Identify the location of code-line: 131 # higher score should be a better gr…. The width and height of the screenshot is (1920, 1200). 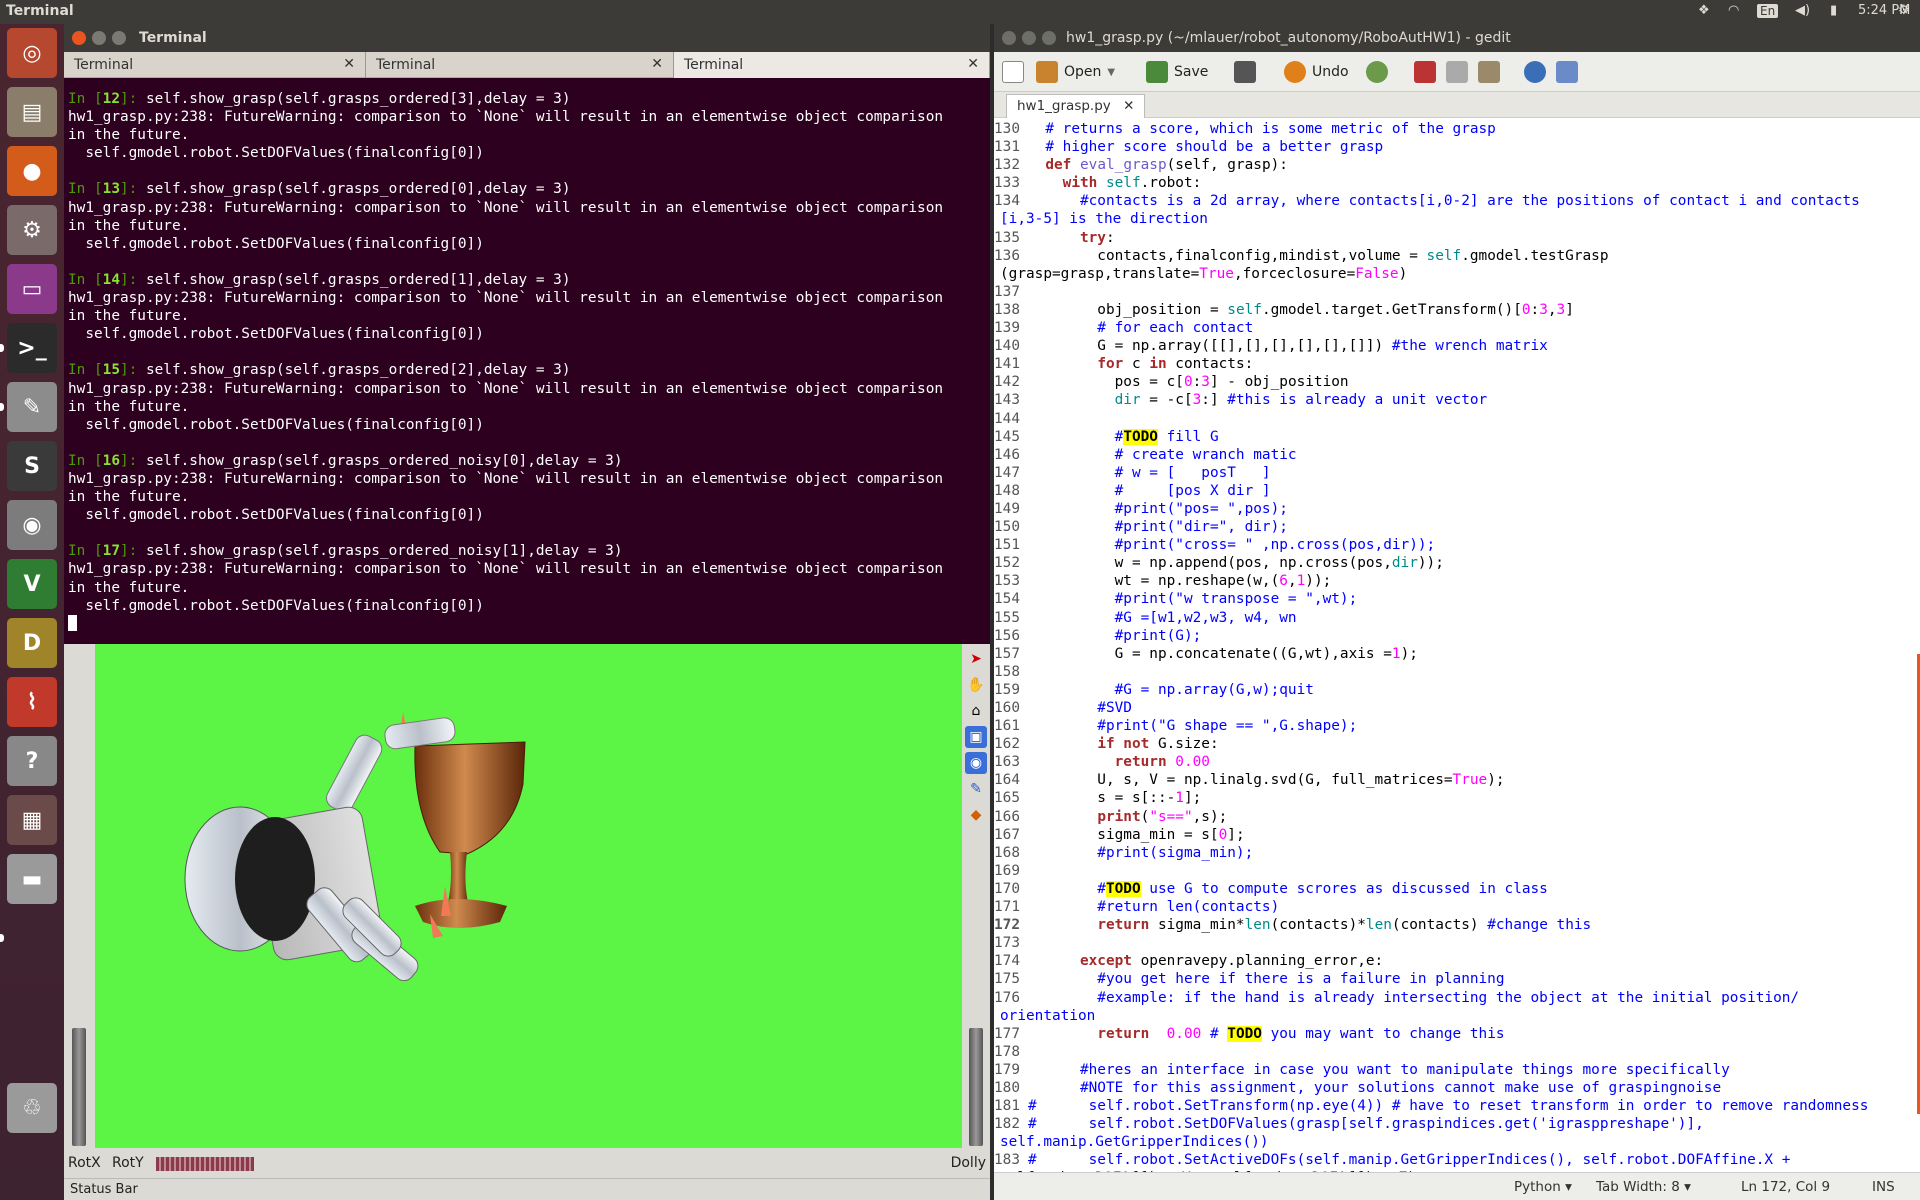
(1457, 147).